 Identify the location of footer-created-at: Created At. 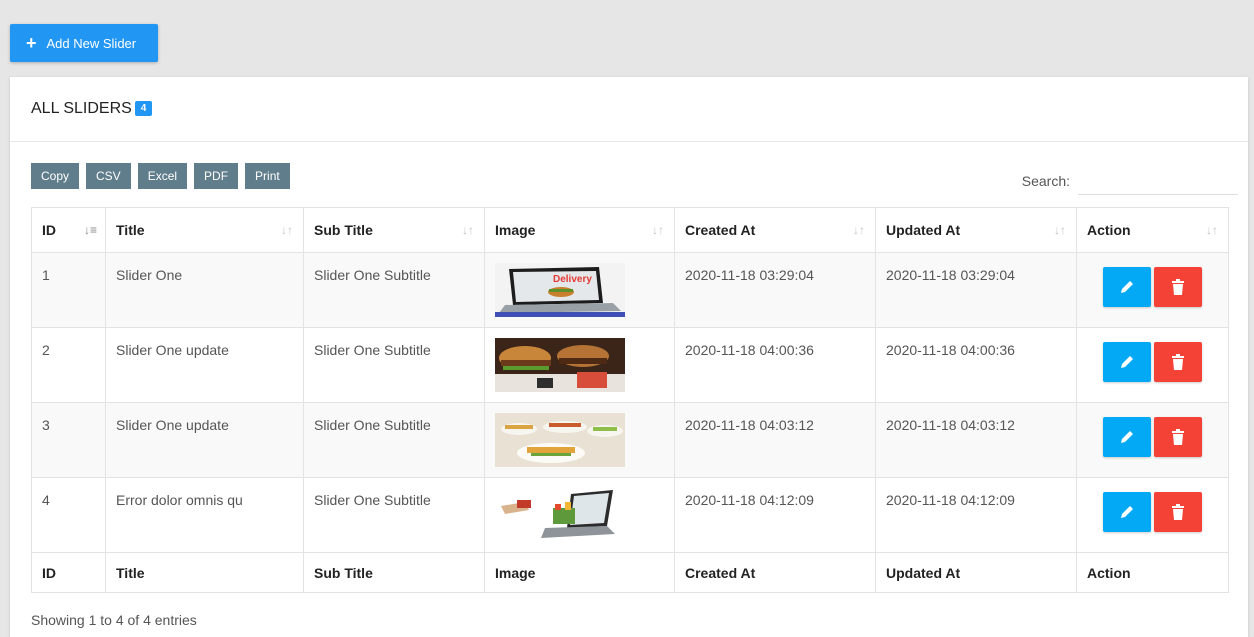
(775, 572).